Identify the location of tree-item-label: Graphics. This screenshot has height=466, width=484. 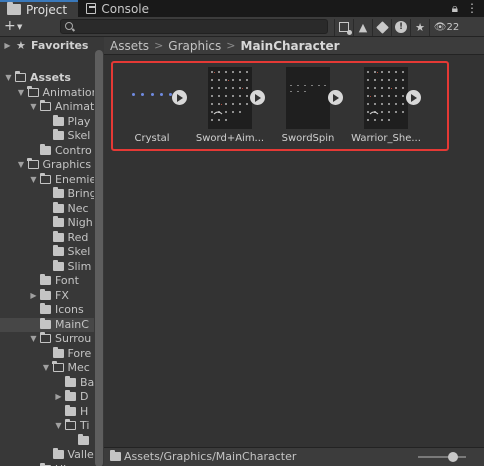
(67, 164).